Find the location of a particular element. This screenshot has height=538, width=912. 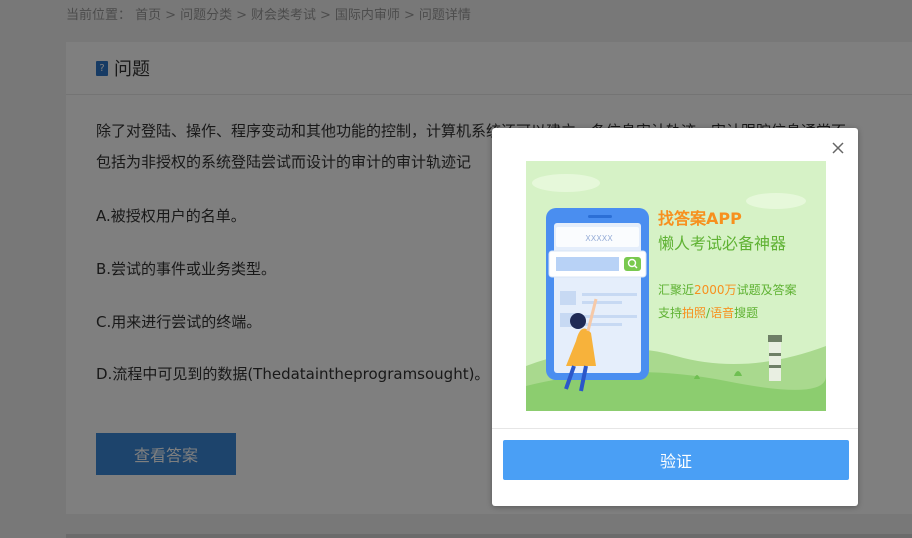

modal-divider is located at coordinates (675, 428).